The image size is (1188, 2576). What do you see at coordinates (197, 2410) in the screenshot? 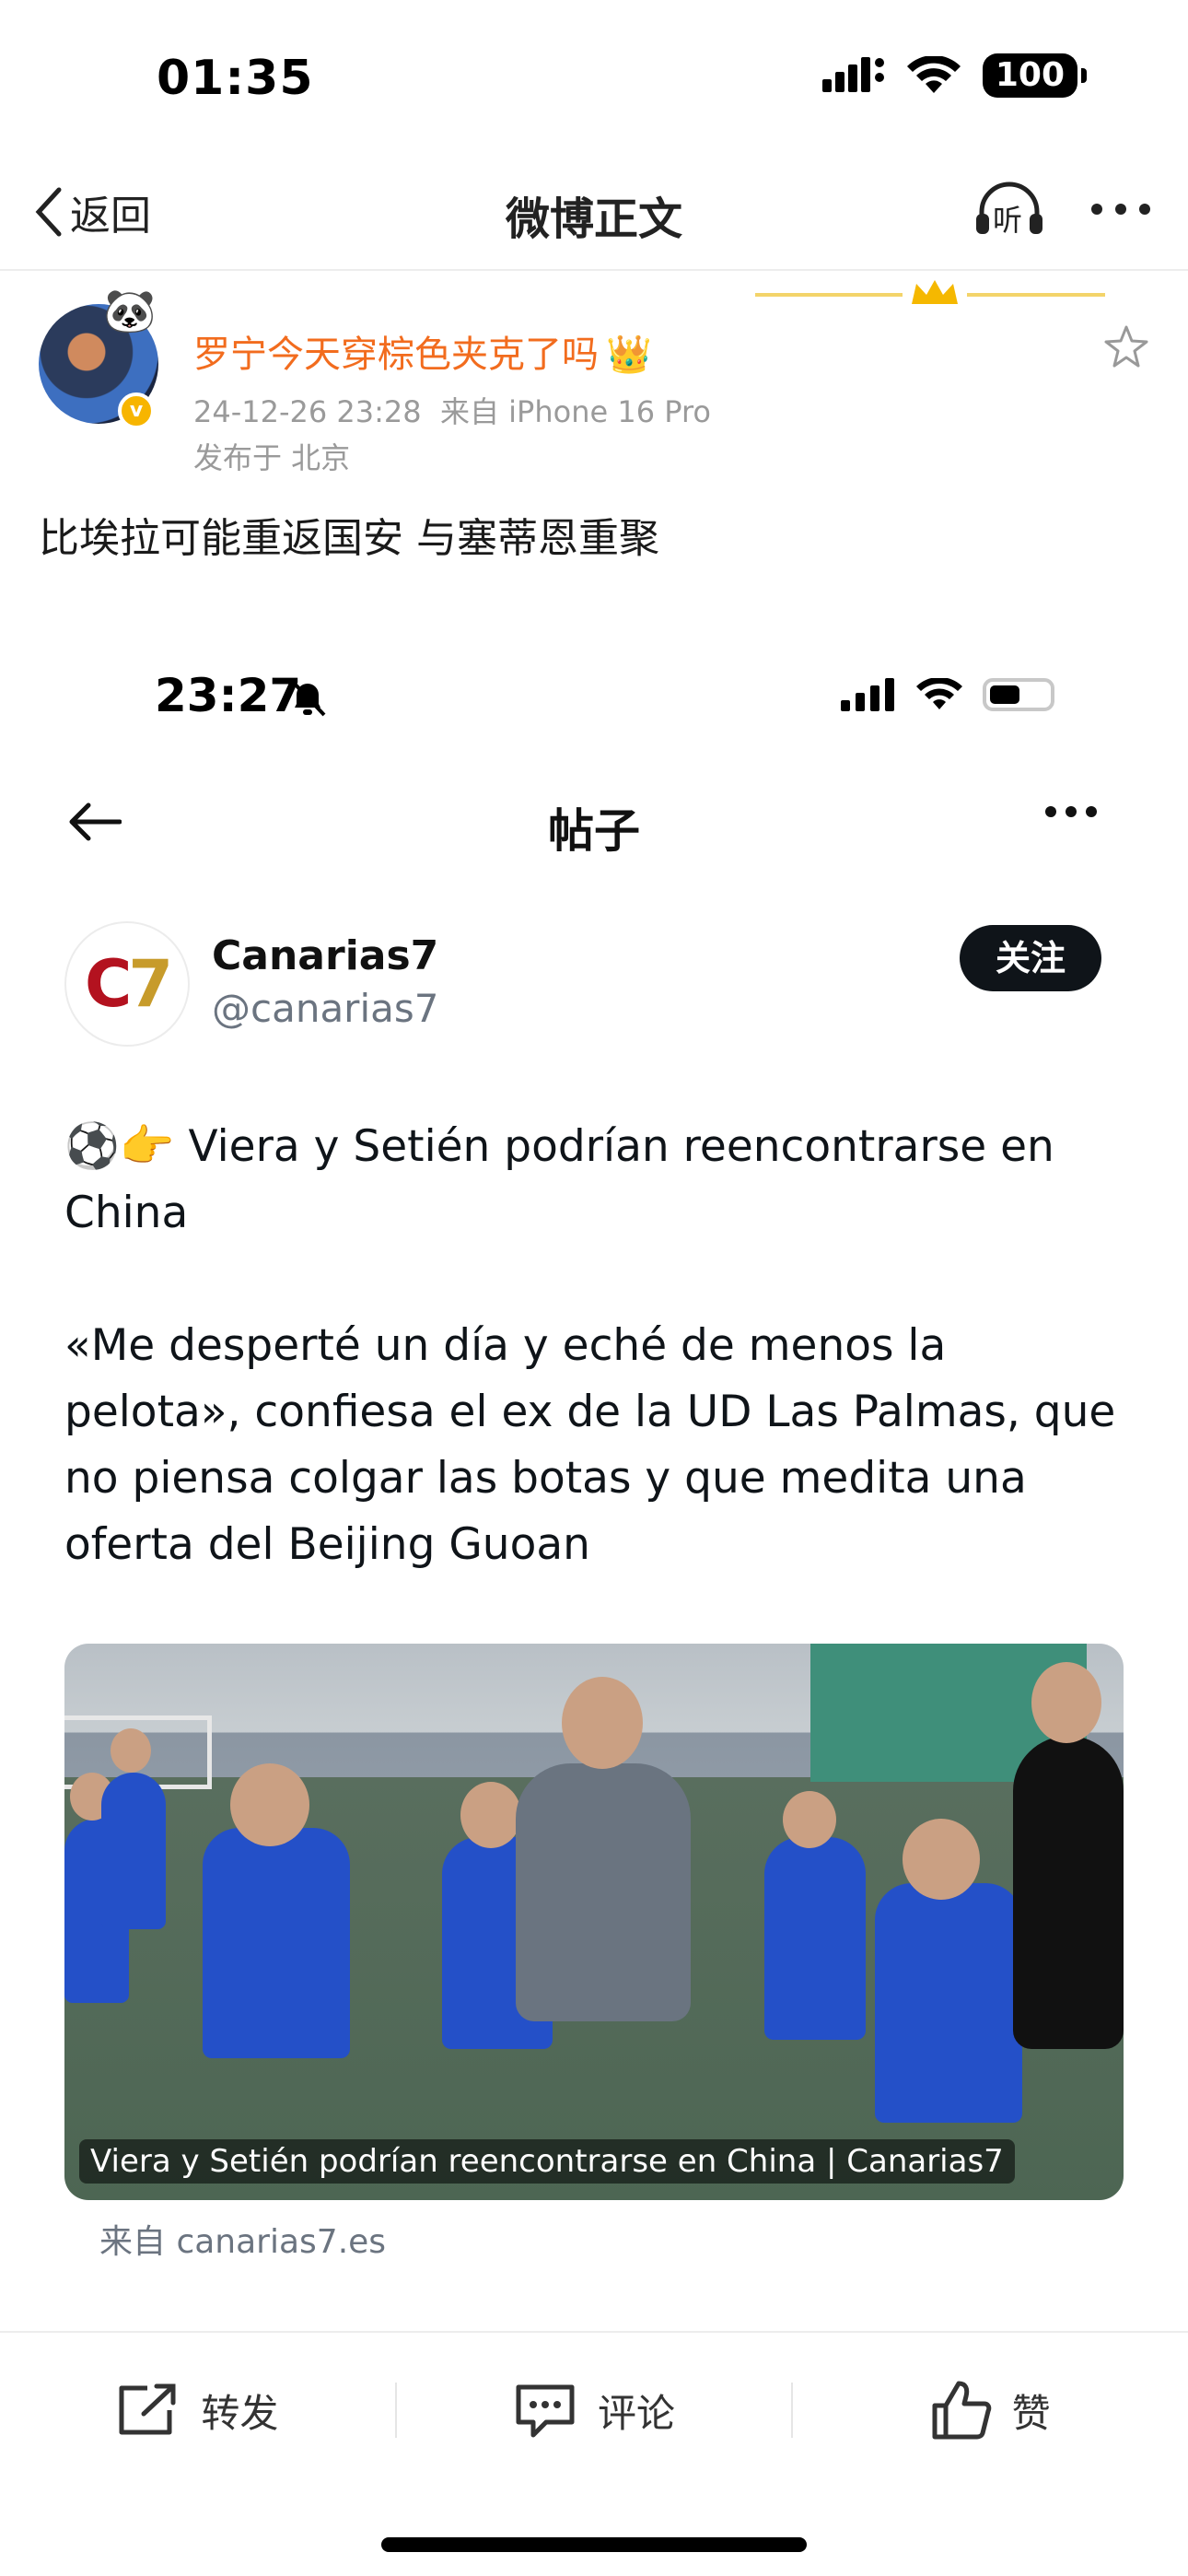
I see `repost-button: 转发` at bounding box center [197, 2410].